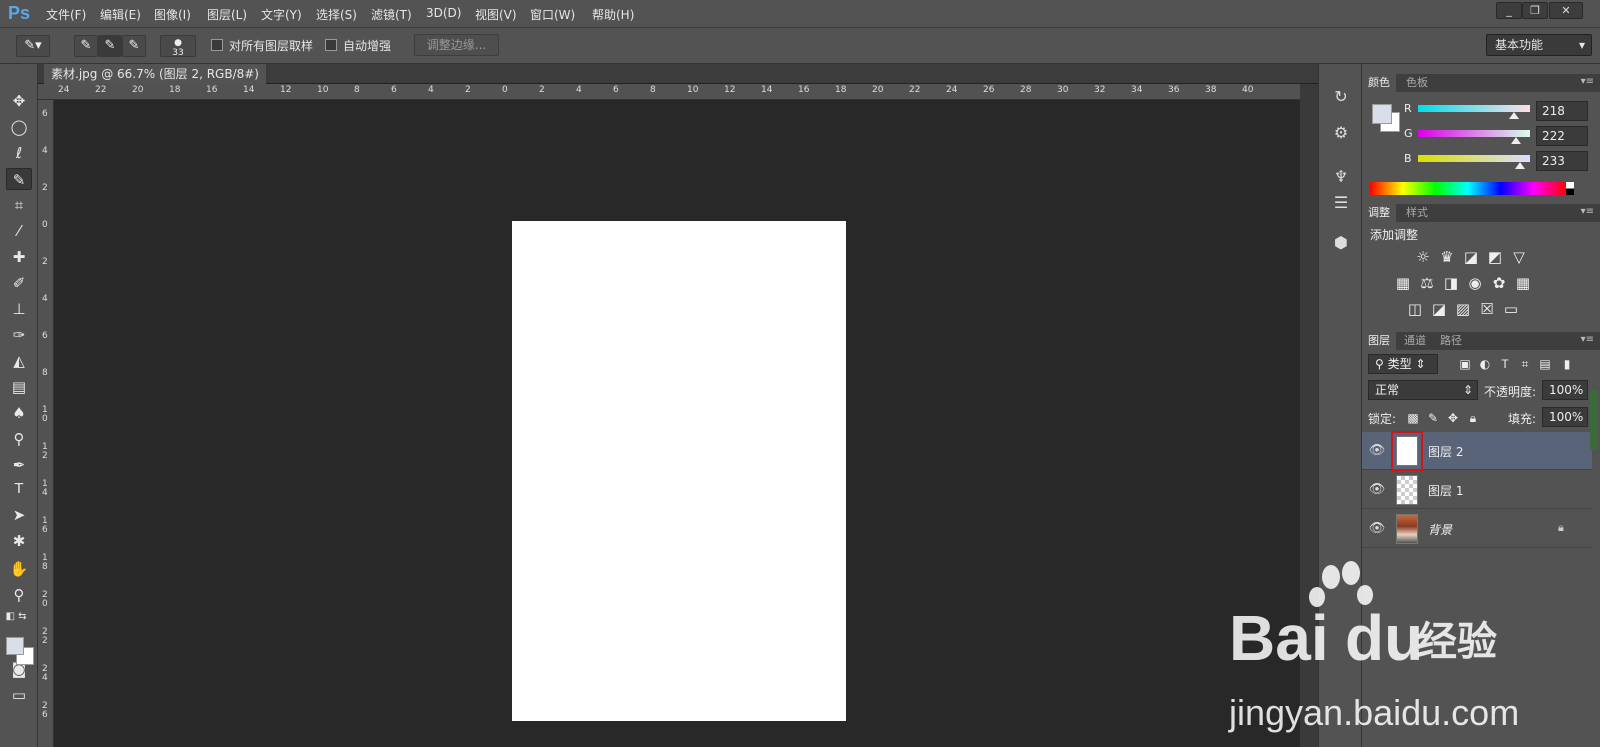  Describe the element at coordinates (1495, 257) in the screenshot. I see `exposure-icon: ◩` at that location.